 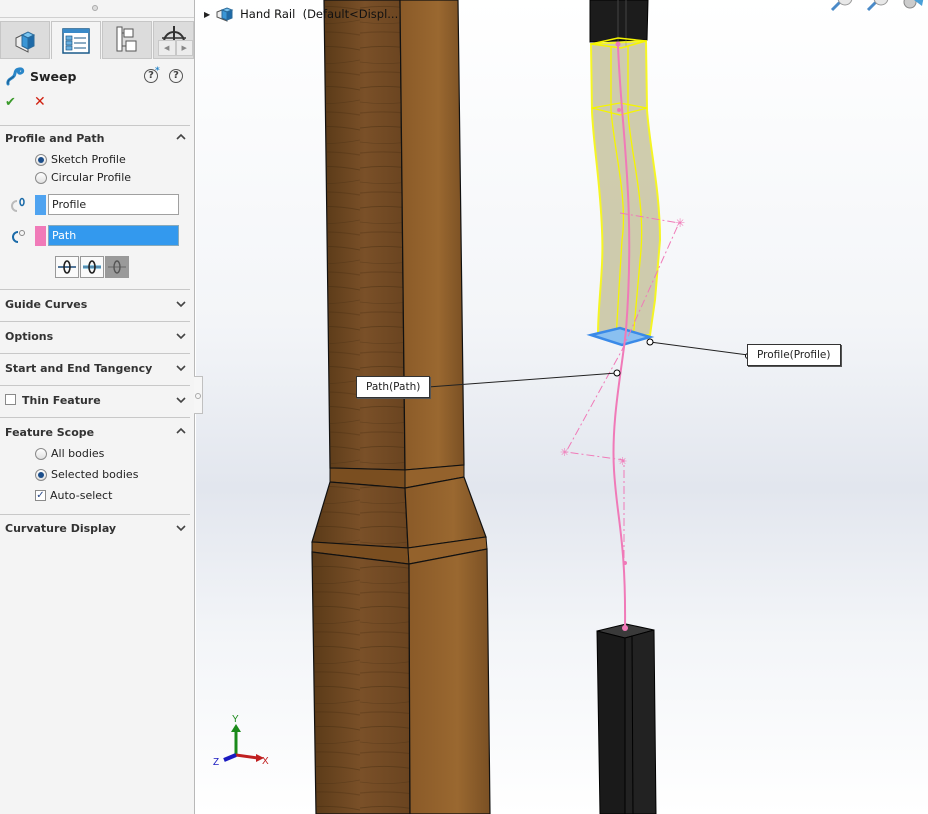 I want to click on part-icon, so click(x=225, y=14).